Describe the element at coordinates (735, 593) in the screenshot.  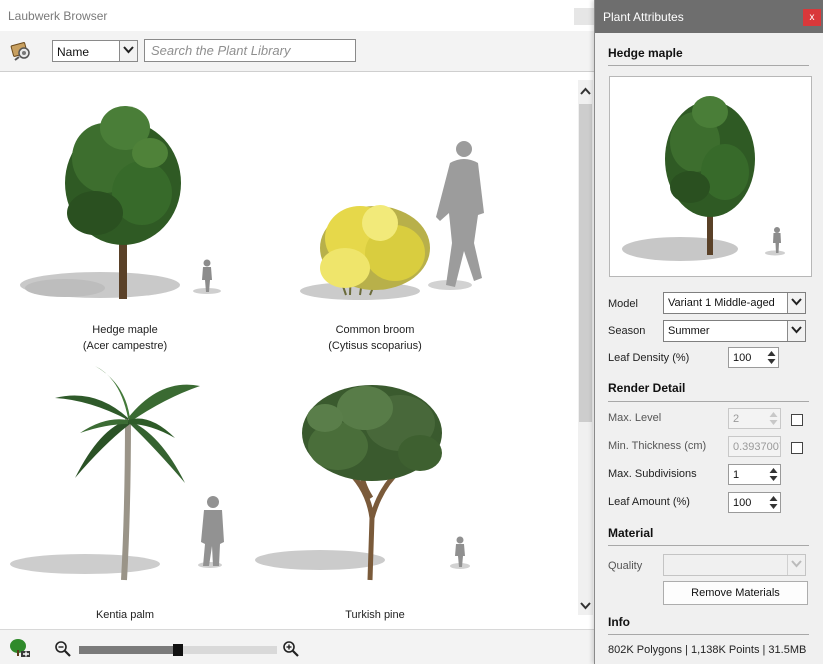
I see `remove-materials-button: Remove Materials` at that location.